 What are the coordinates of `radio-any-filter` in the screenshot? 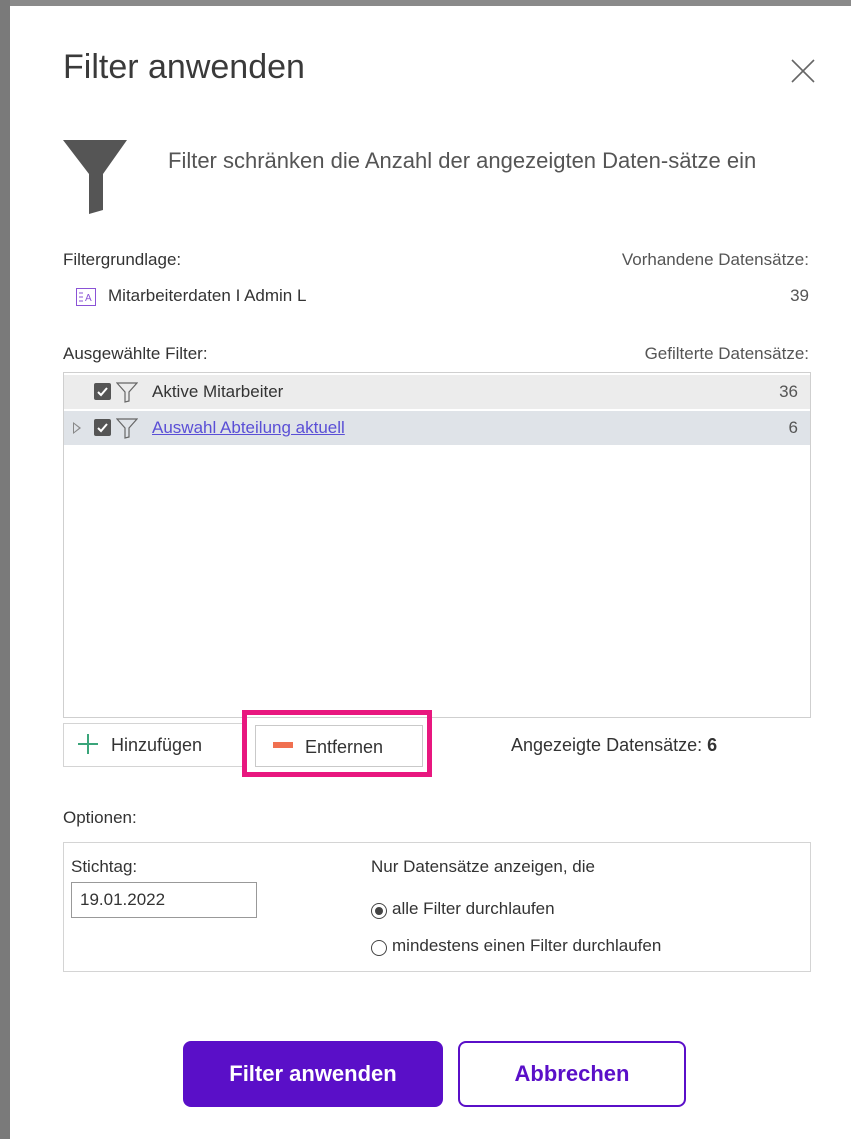 It's located at (379, 948).